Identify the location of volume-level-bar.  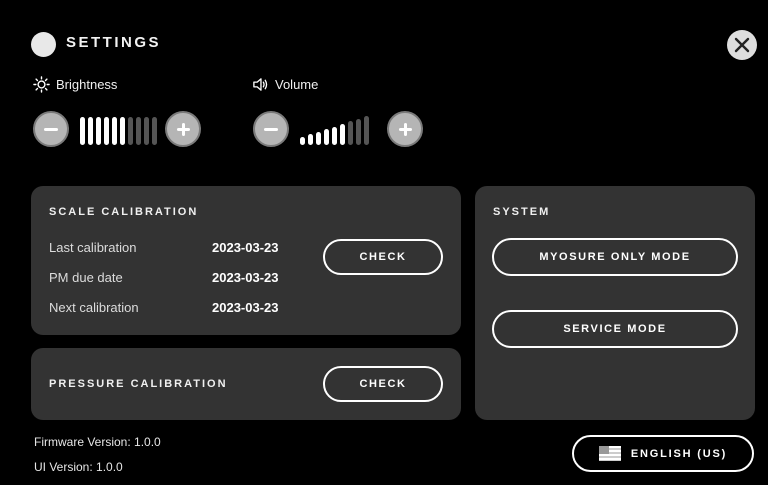
(334, 130).